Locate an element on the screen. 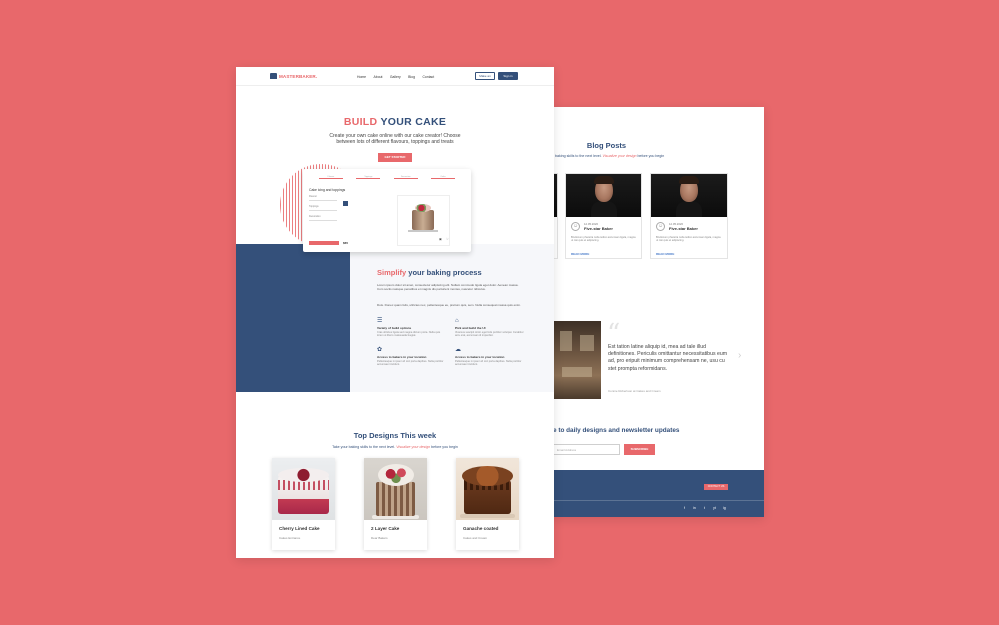 The image size is (999, 625). linkedin-icon: in is located at coordinates (694, 508).